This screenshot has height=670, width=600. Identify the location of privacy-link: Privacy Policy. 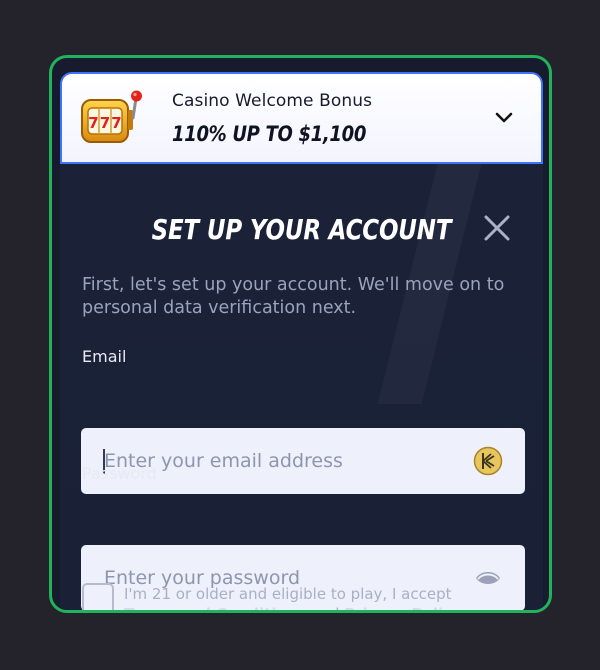
(403, 607).